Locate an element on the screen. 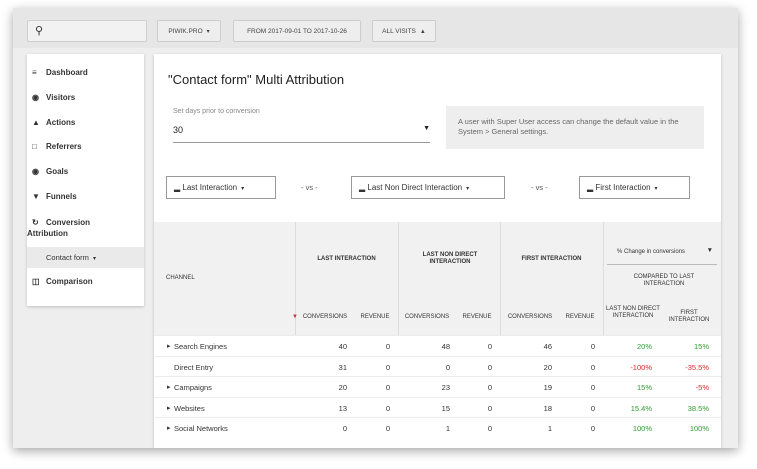  sidebar-subitem-contact-form: Contact form ▾ is located at coordinates (85, 257).